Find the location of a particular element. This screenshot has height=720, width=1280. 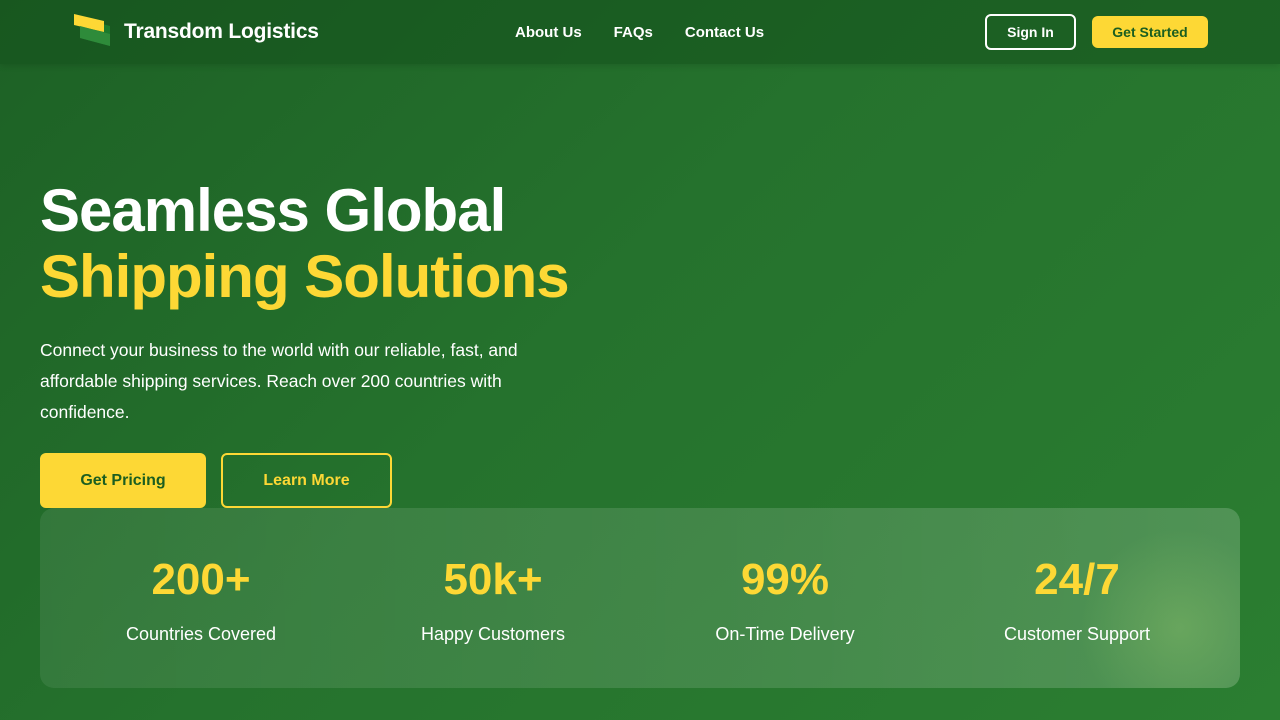

stat-countries: 200+ Countries Covered is located at coordinates (201, 598).